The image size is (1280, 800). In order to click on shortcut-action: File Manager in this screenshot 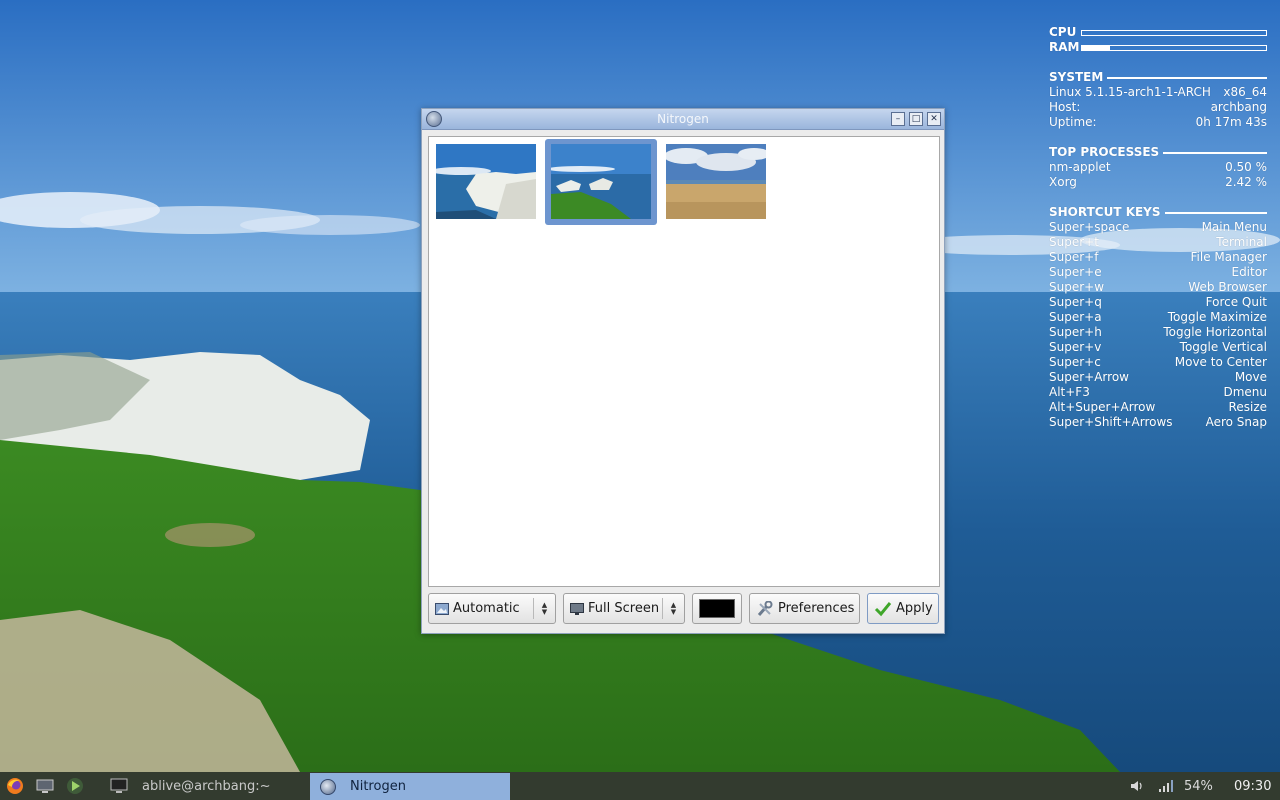, I will do `click(1229, 257)`.